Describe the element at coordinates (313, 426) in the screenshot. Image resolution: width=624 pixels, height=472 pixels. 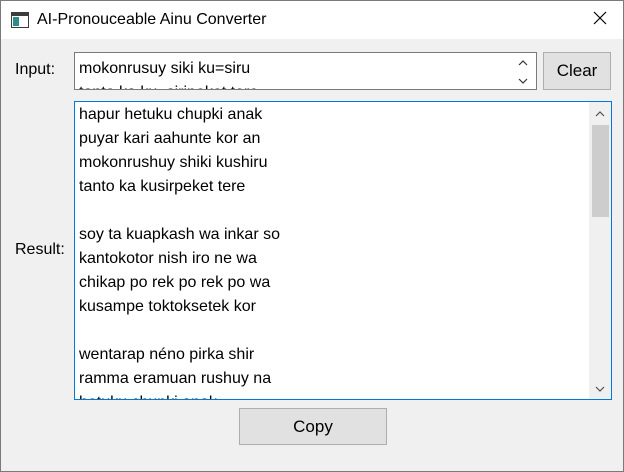
I see `copy-button: Copy` at that location.